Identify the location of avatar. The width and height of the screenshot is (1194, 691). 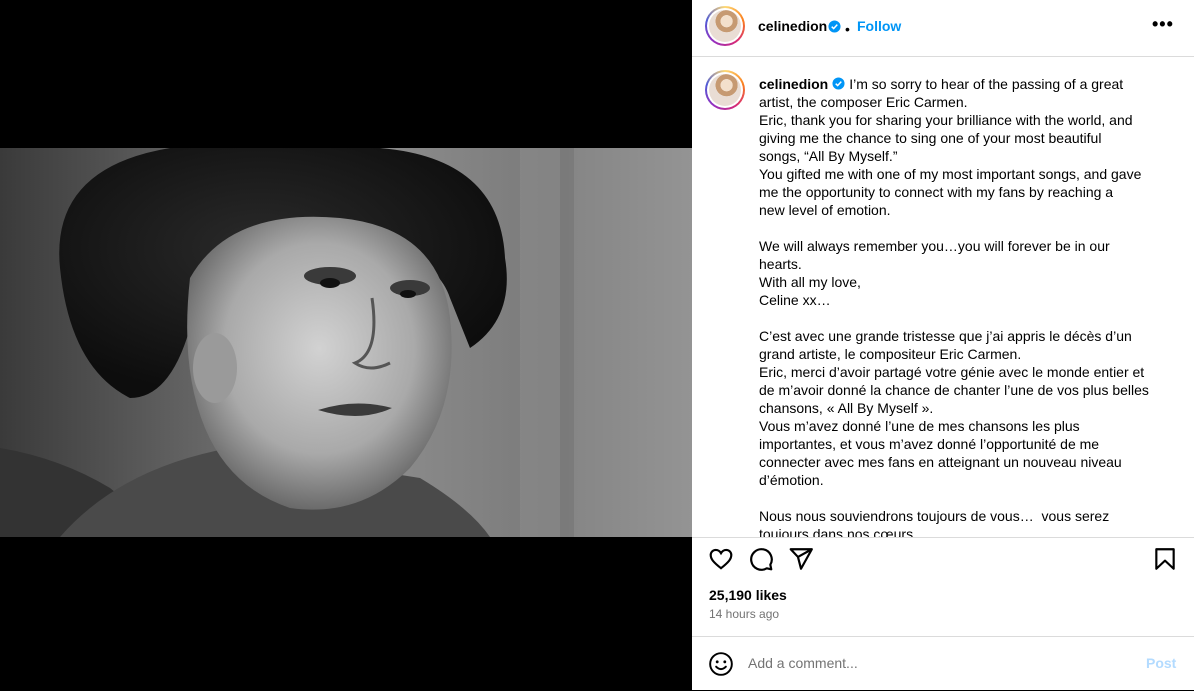
(725, 26).